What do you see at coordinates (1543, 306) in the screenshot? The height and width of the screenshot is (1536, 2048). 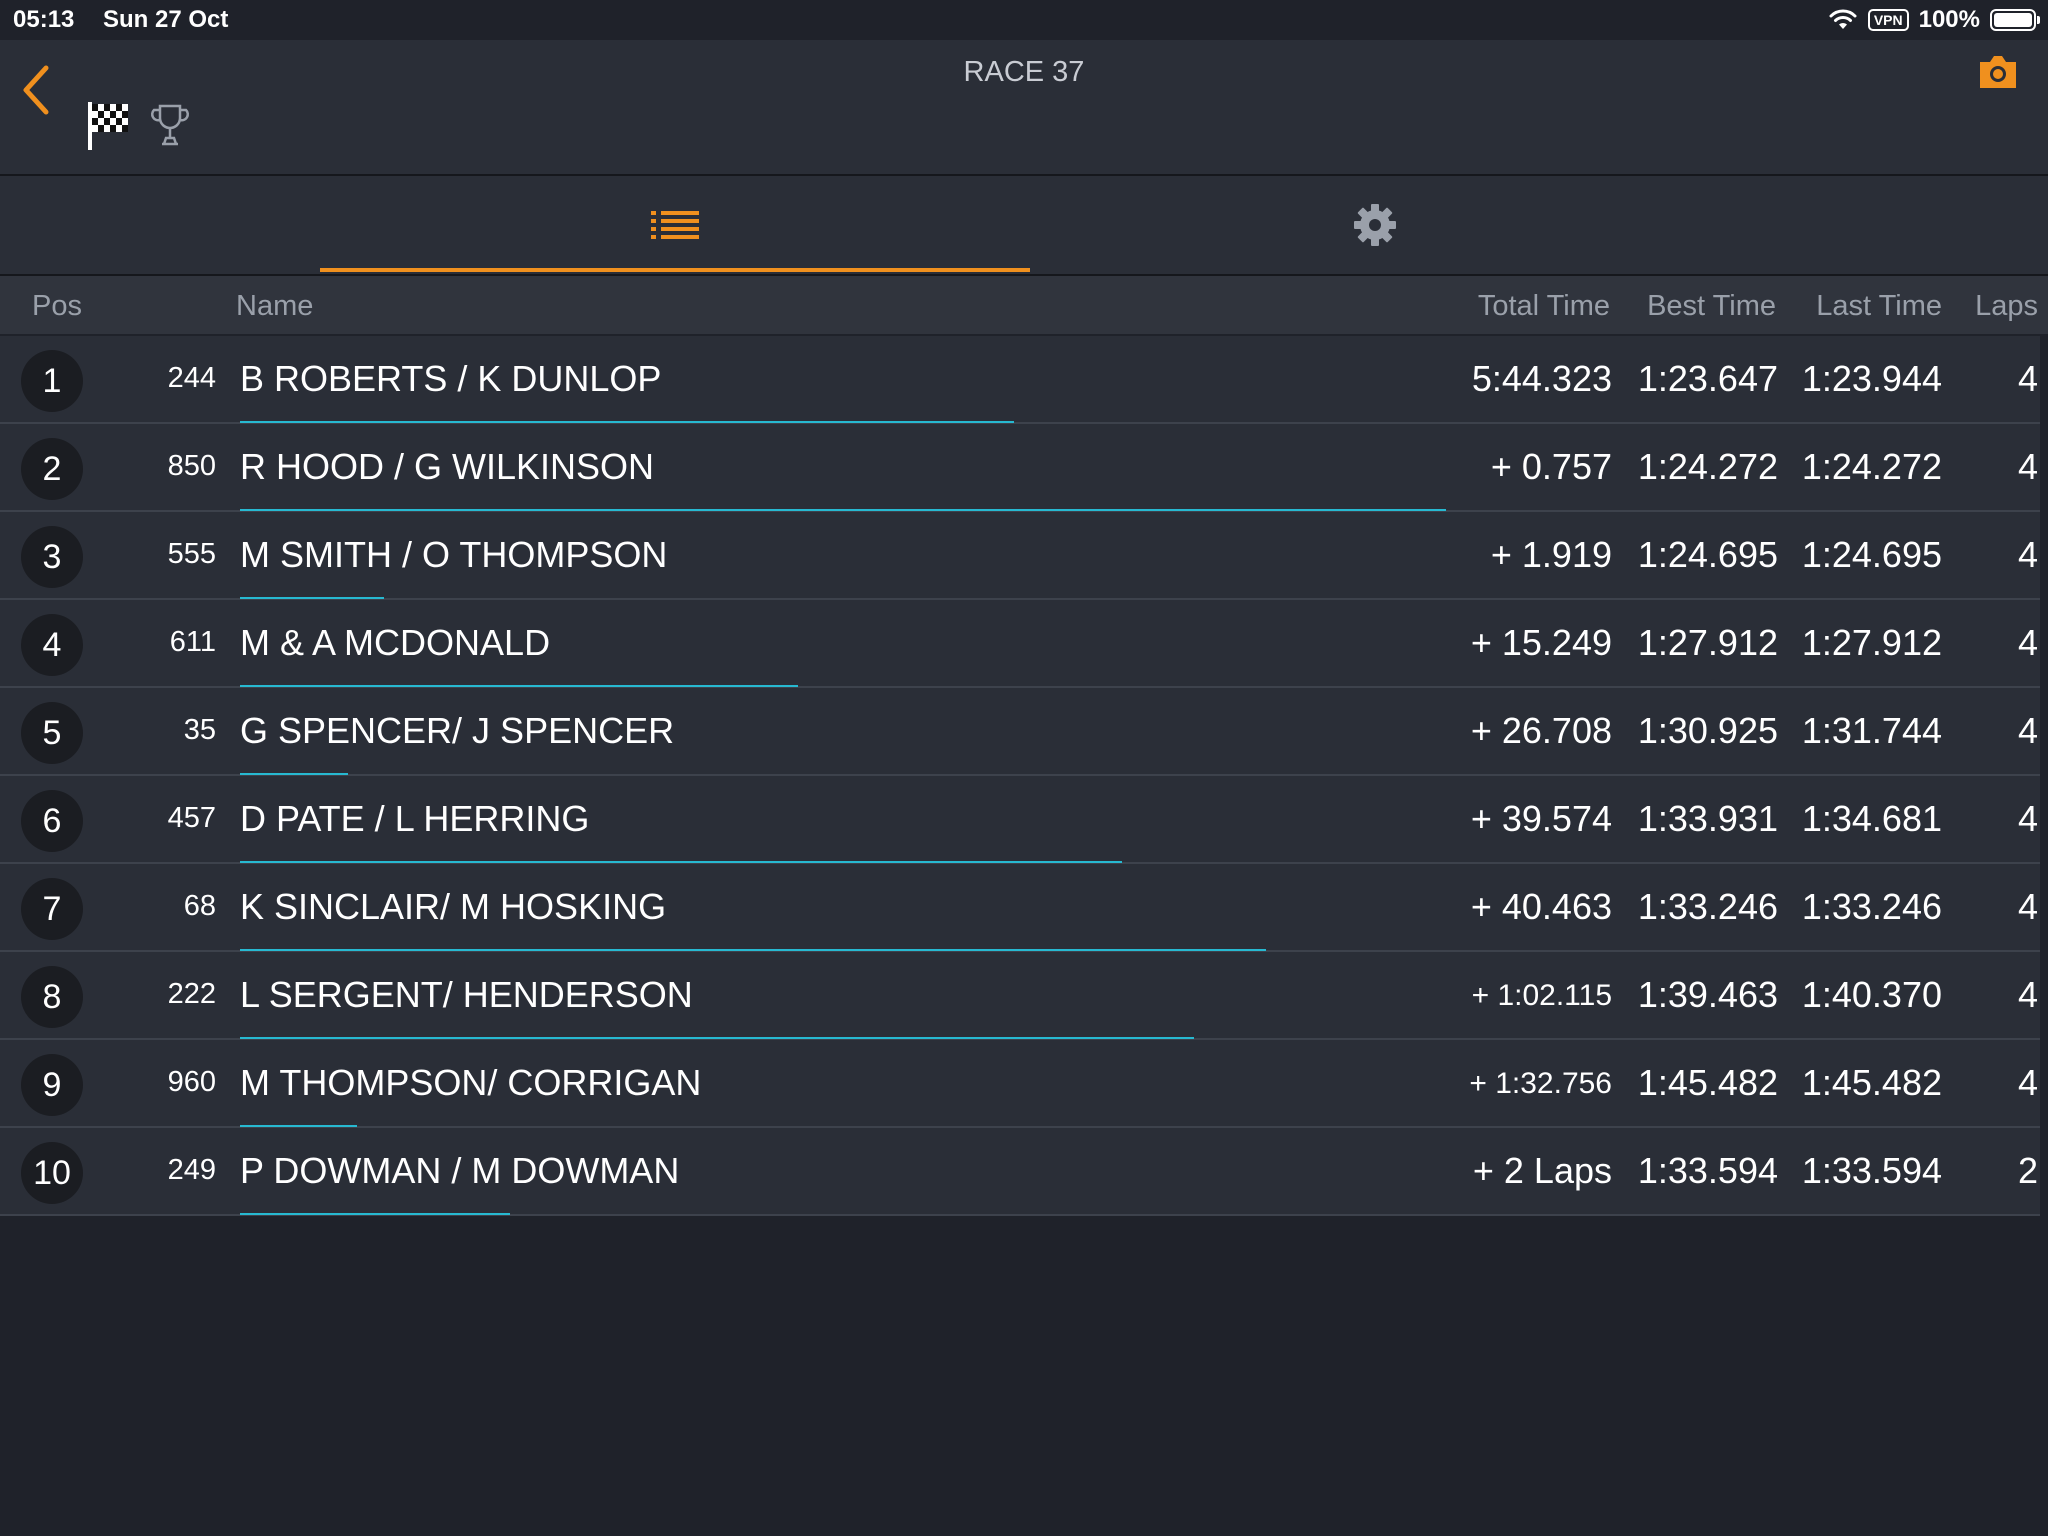 I see `col-total-time: Total Time` at bounding box center [1543, 306].